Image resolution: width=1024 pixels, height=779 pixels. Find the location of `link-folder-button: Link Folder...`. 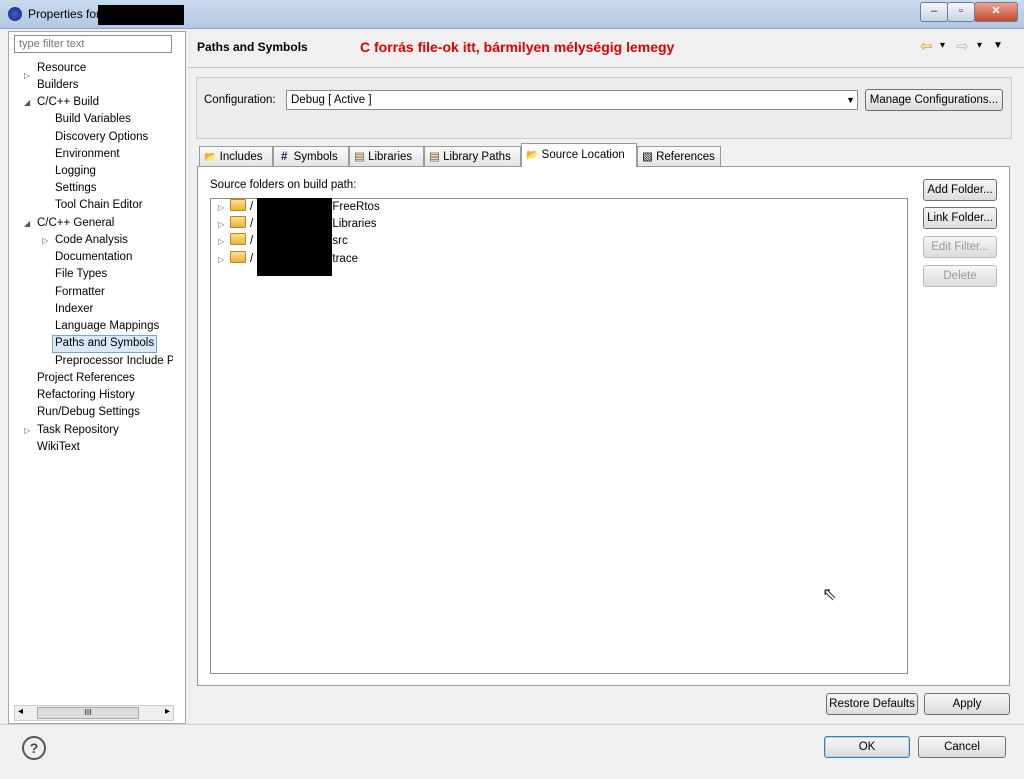

link-folder-button: Link Folder... is located at coordinates (960, 218).